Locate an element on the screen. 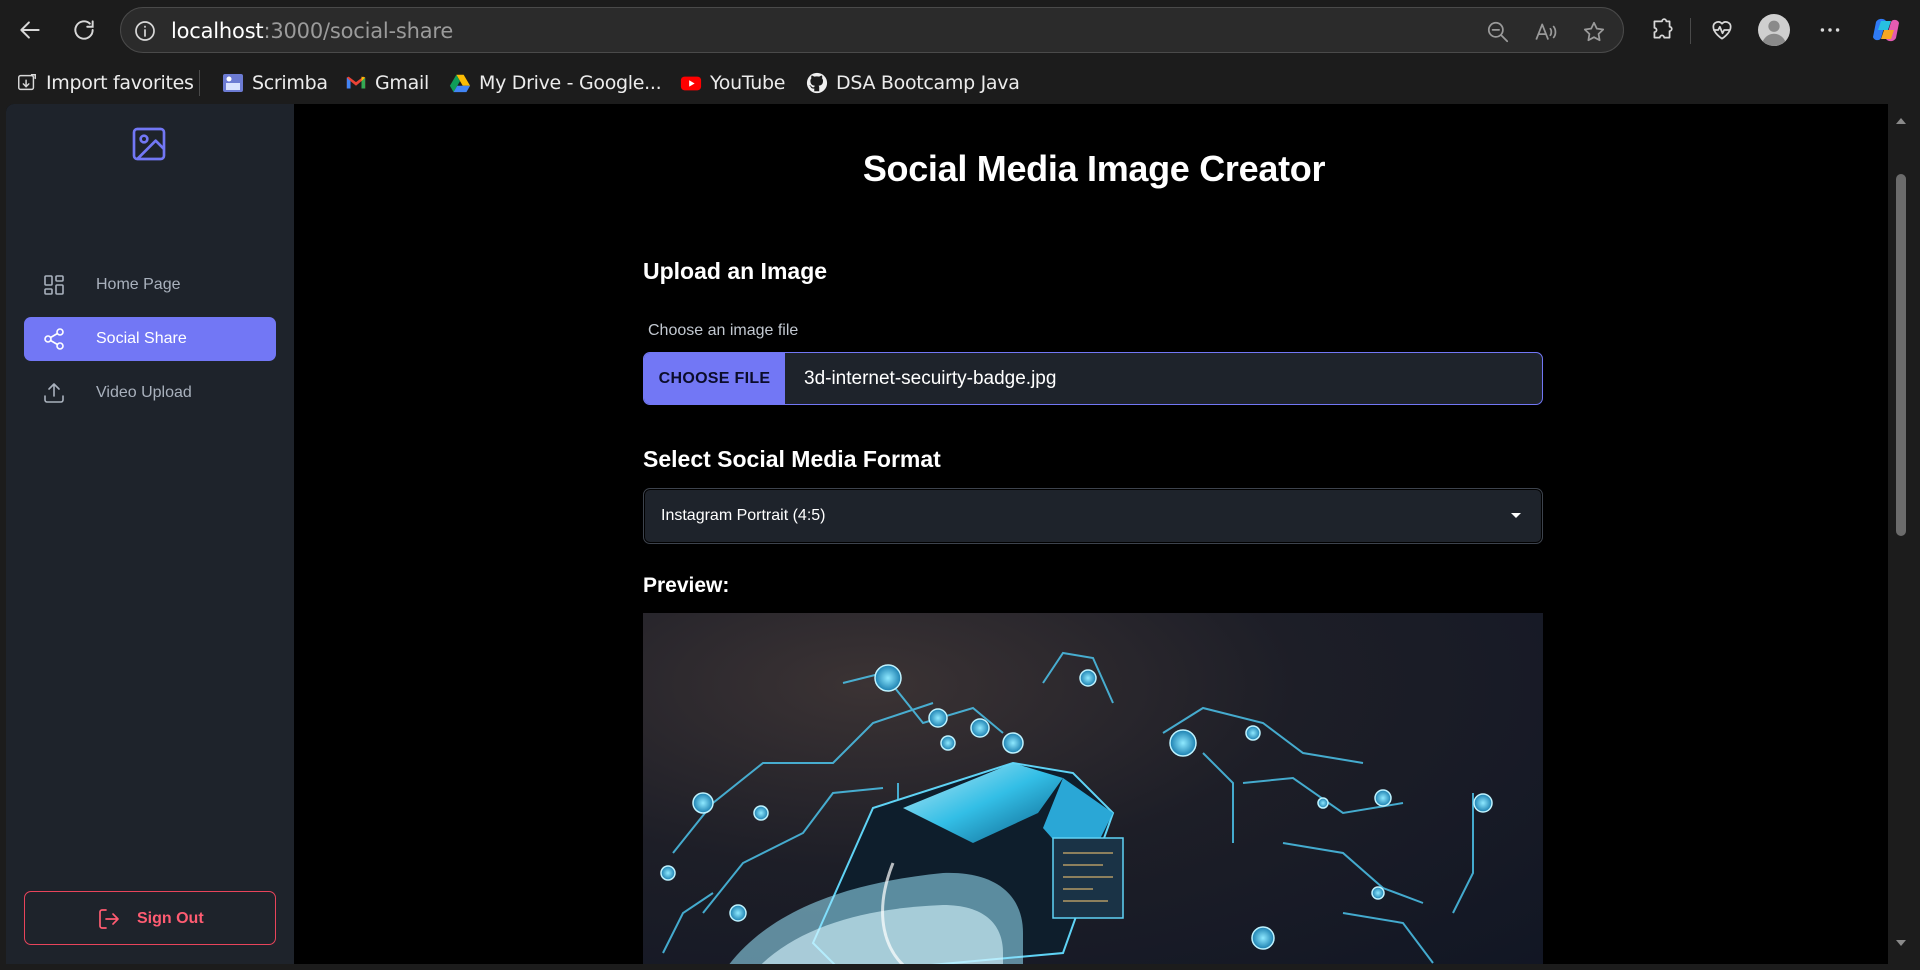 The width and height of the screenshot is (1920, 970). security-badge-artwork is located at coordinates (1076, 807).